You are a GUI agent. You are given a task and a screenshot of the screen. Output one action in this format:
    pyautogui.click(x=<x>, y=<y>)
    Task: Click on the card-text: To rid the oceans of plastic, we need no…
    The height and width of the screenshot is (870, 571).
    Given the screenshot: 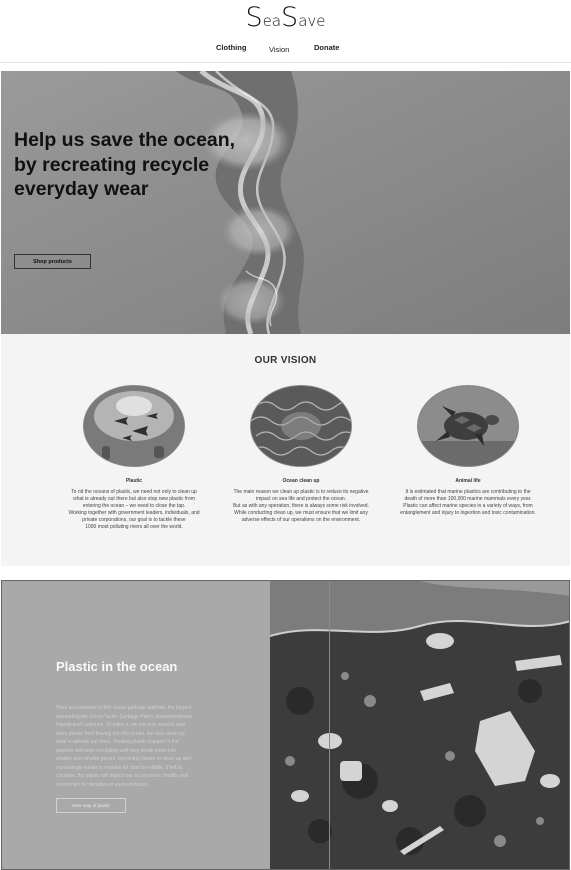 What is the action you would take?
    pyautogui.click(x=134, y=510)
    